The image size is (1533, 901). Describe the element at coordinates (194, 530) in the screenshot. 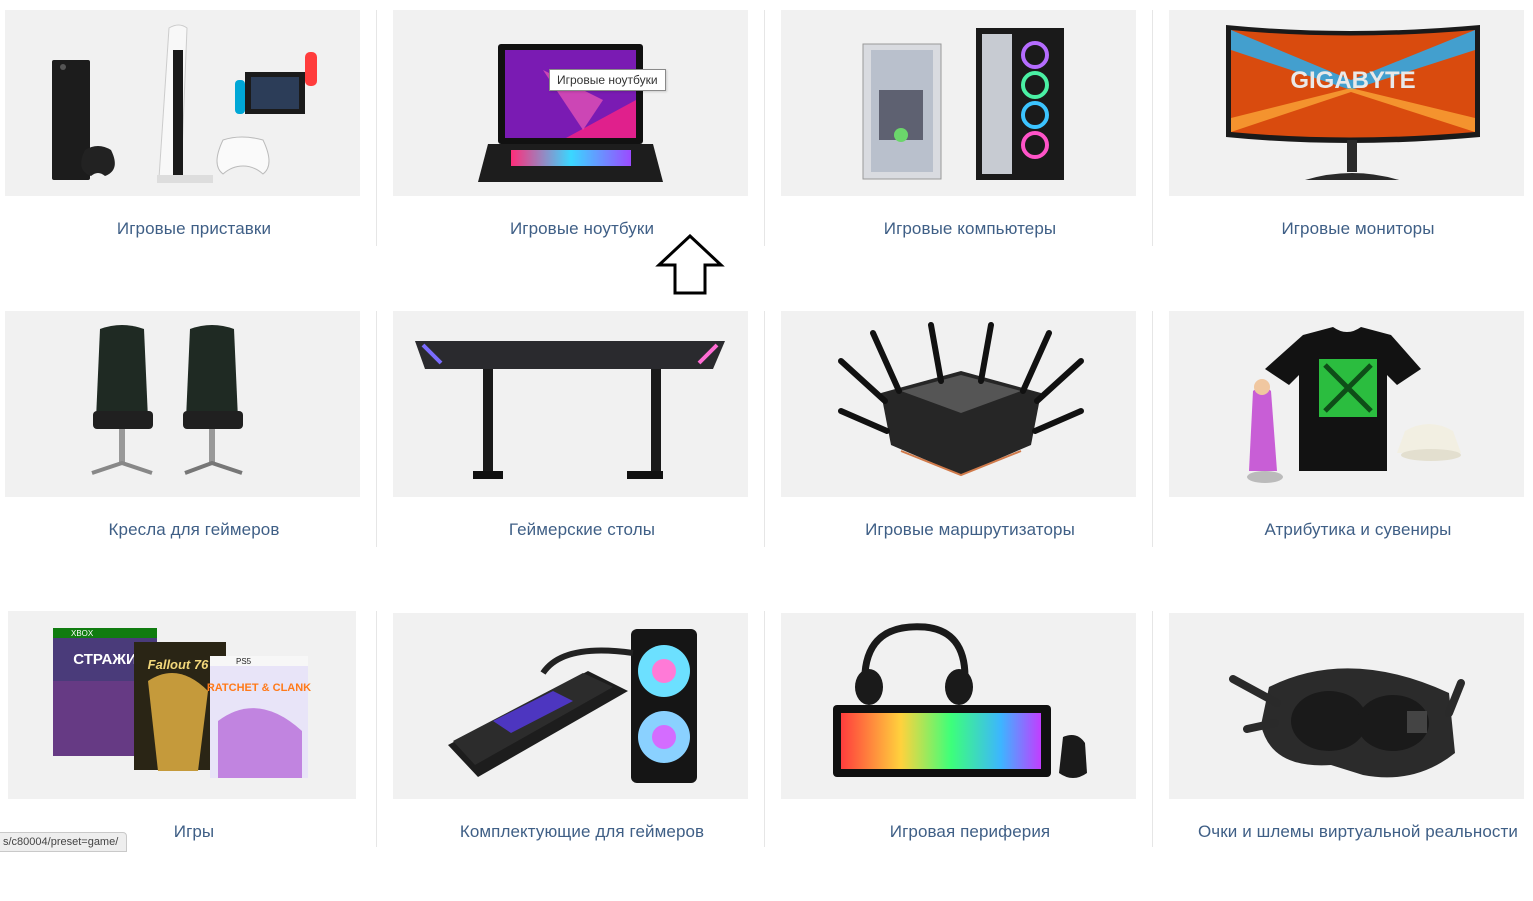

I see `category-label: Кресла для геймеров` at that location.